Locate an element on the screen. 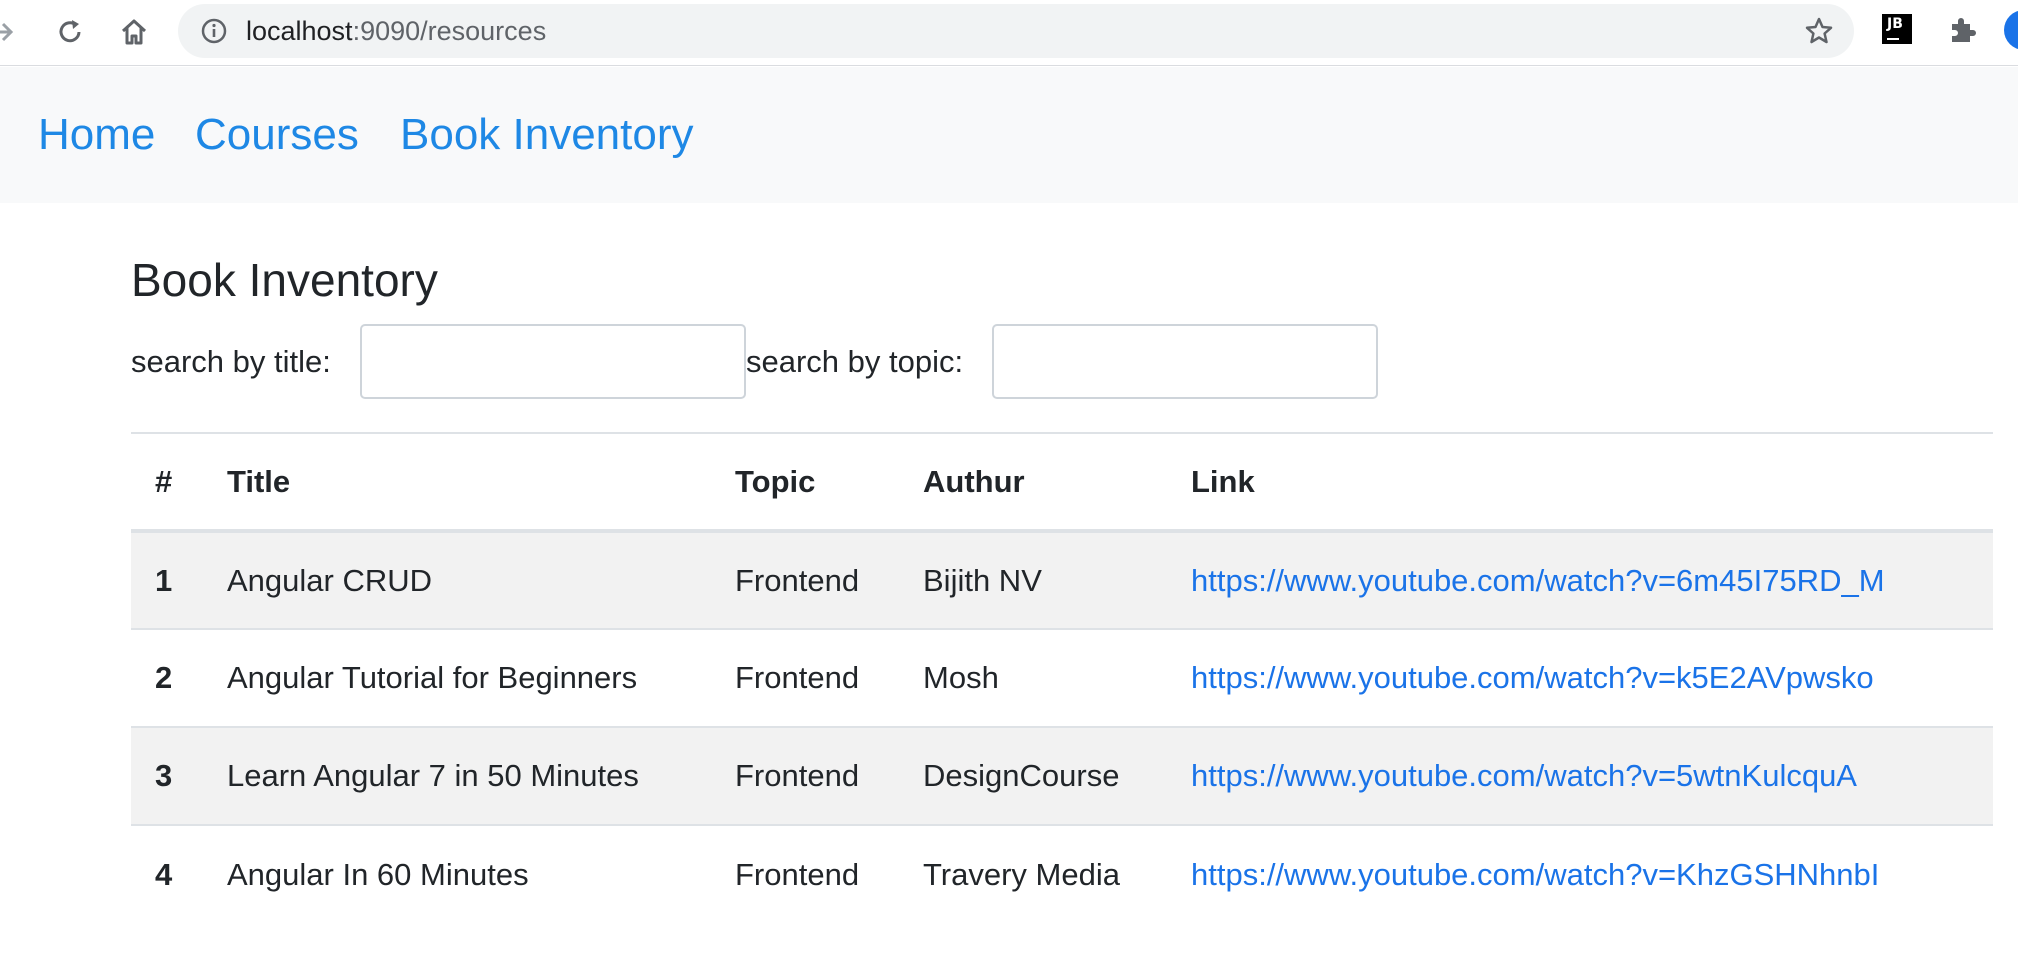 The image size is (2018, 962). url-path: :9090/resources is located at coordinates (449, 31).